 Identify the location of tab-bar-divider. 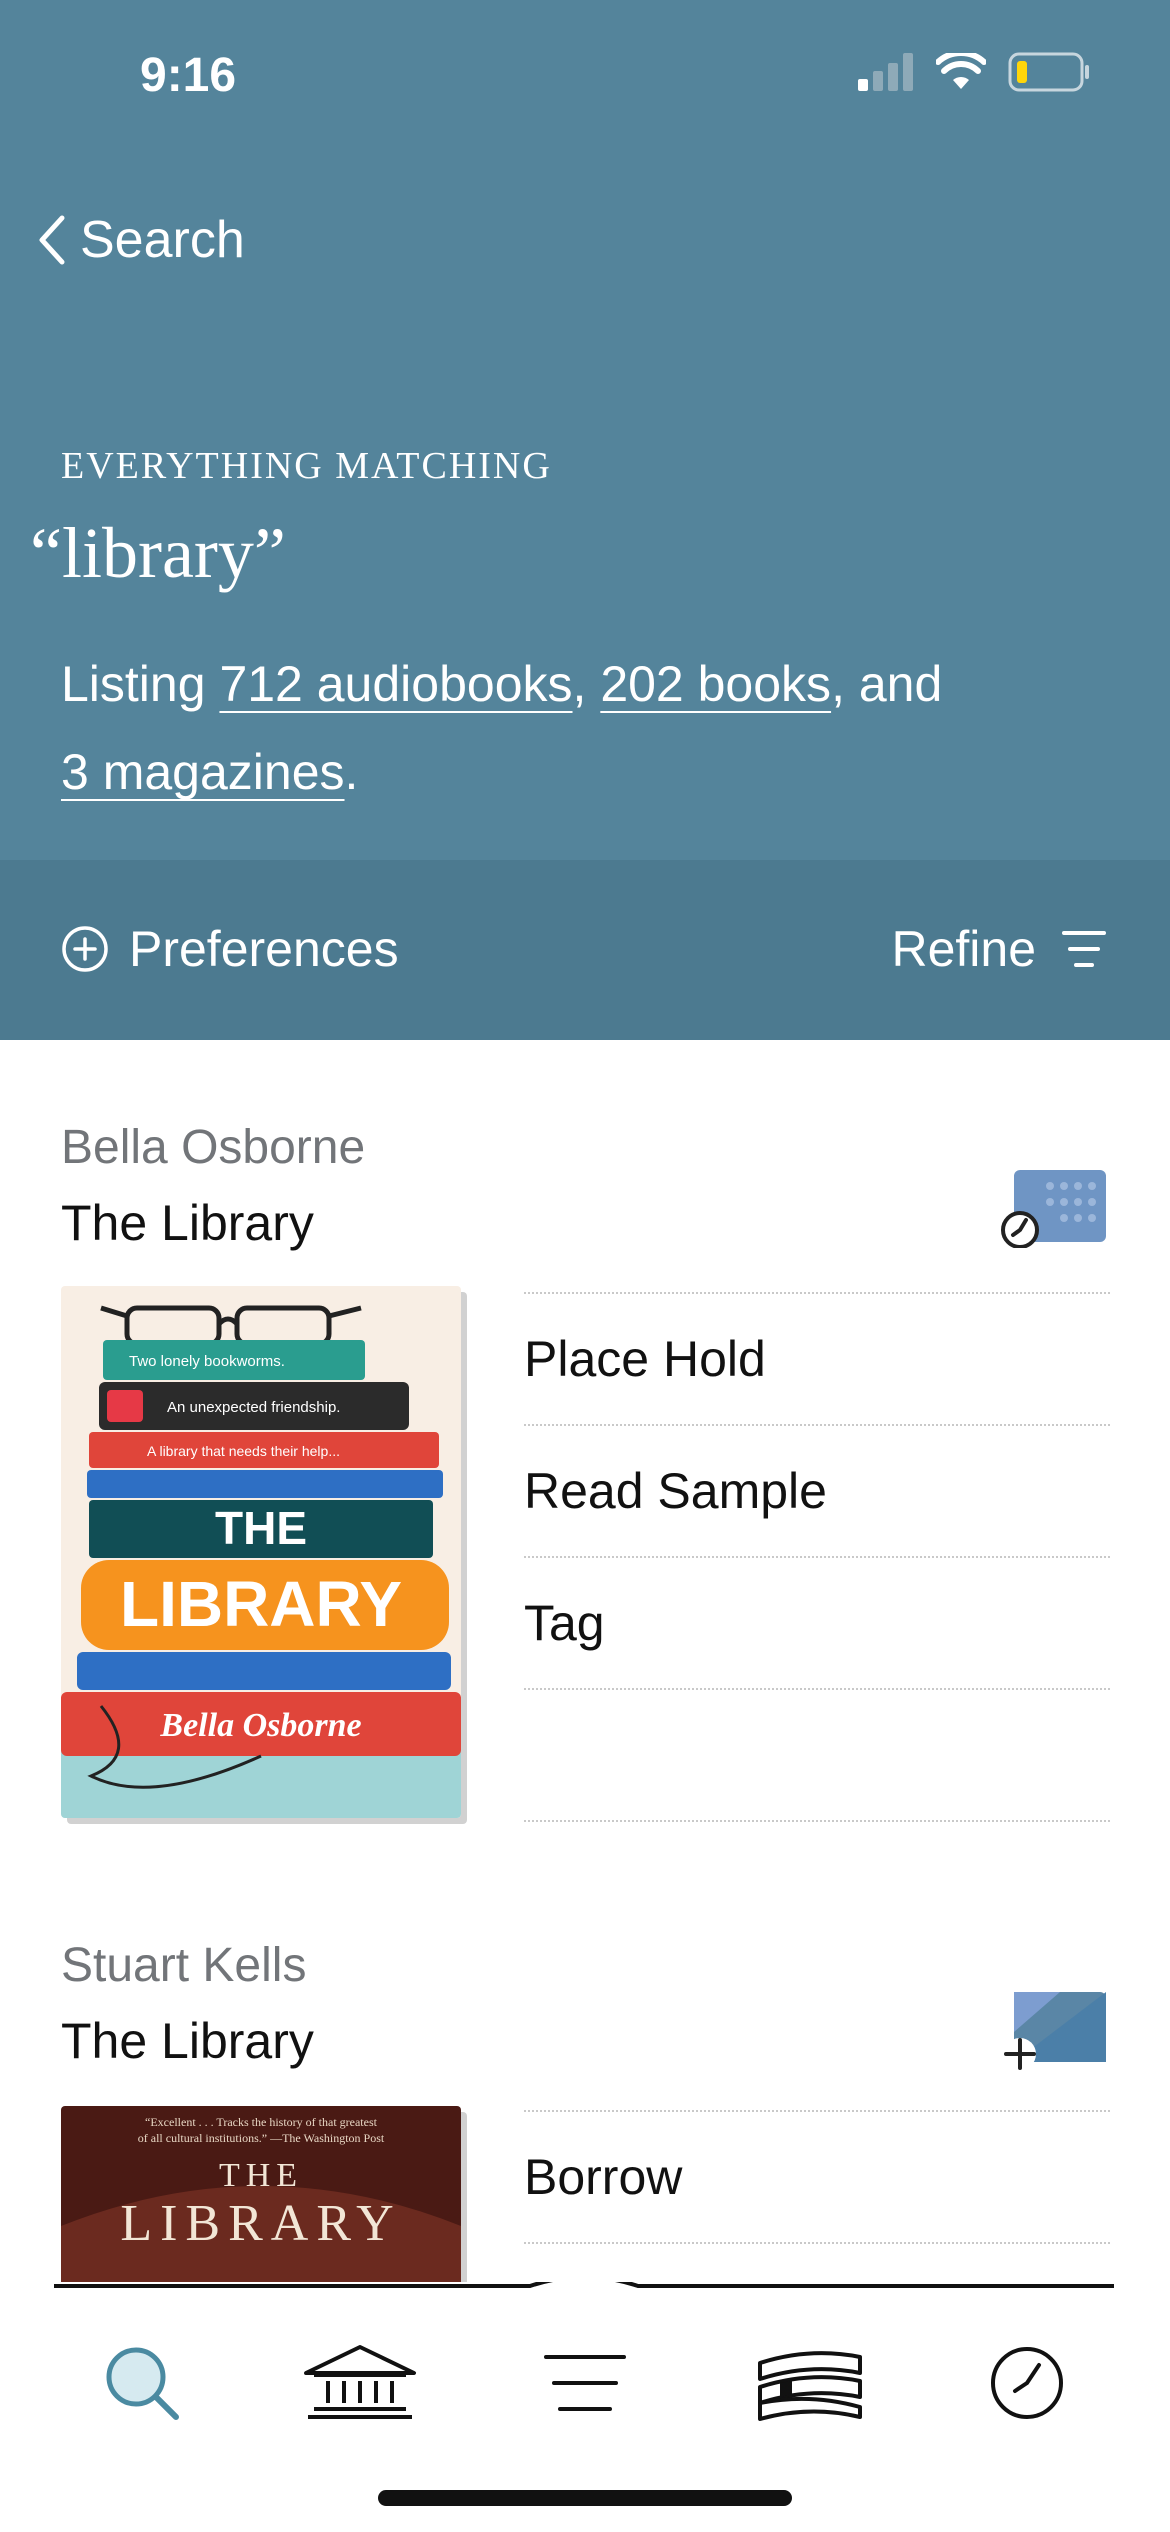
(584, 2285).